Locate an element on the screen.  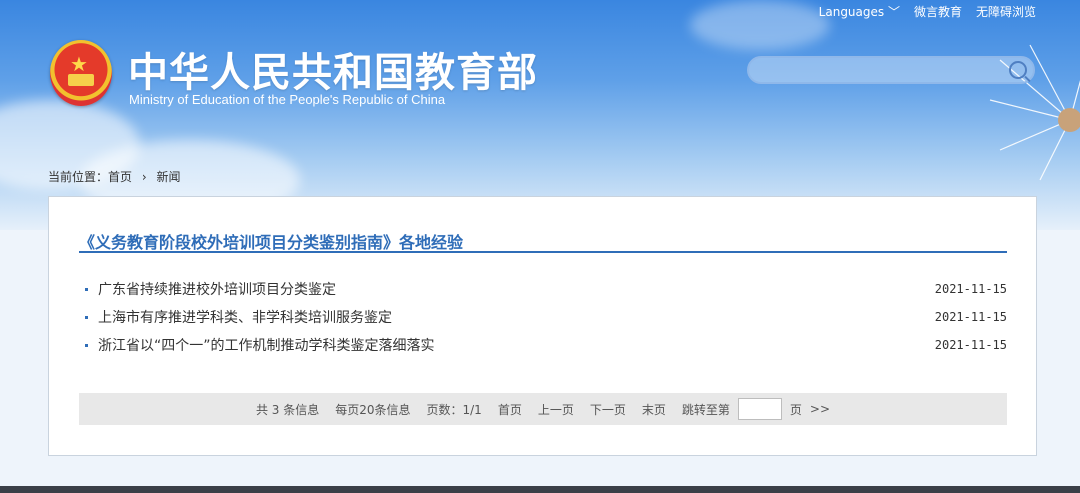
page-count: 页数：1/1 is located at coordinates (454, 409).